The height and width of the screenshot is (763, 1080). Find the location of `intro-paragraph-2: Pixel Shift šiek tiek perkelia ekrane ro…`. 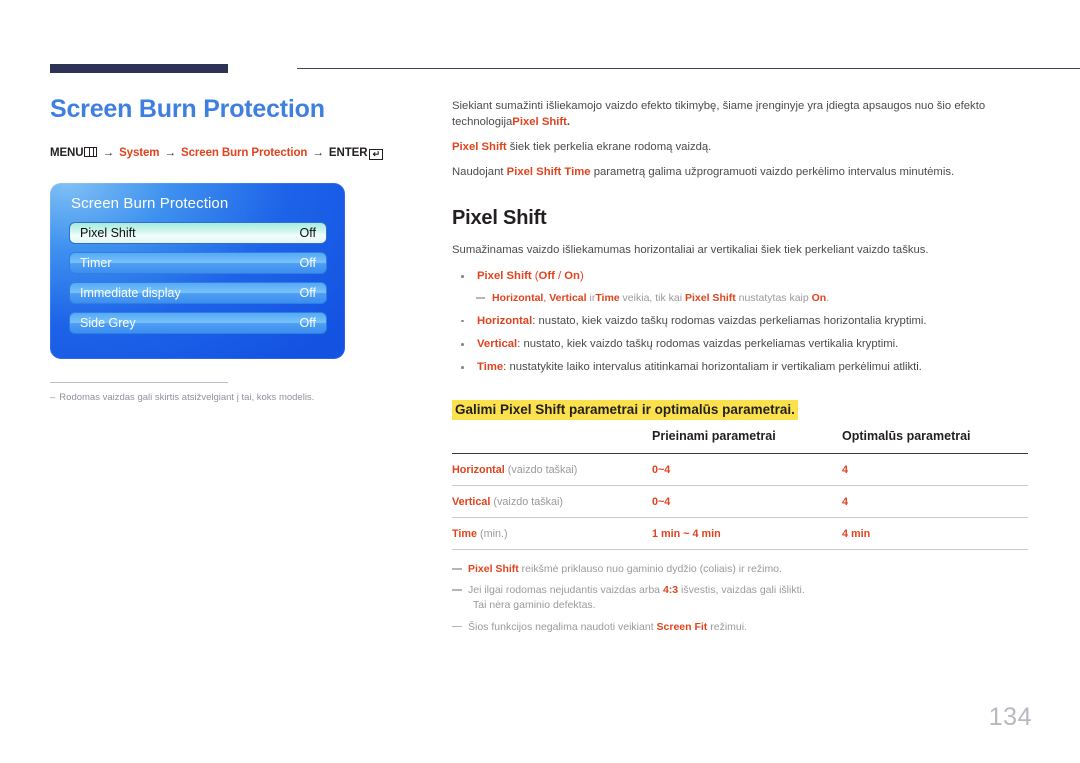

intro-paragraph-2: Pixel Shift šiek tiek perkelia ekrane ro… is located at coordinates (740, 147).